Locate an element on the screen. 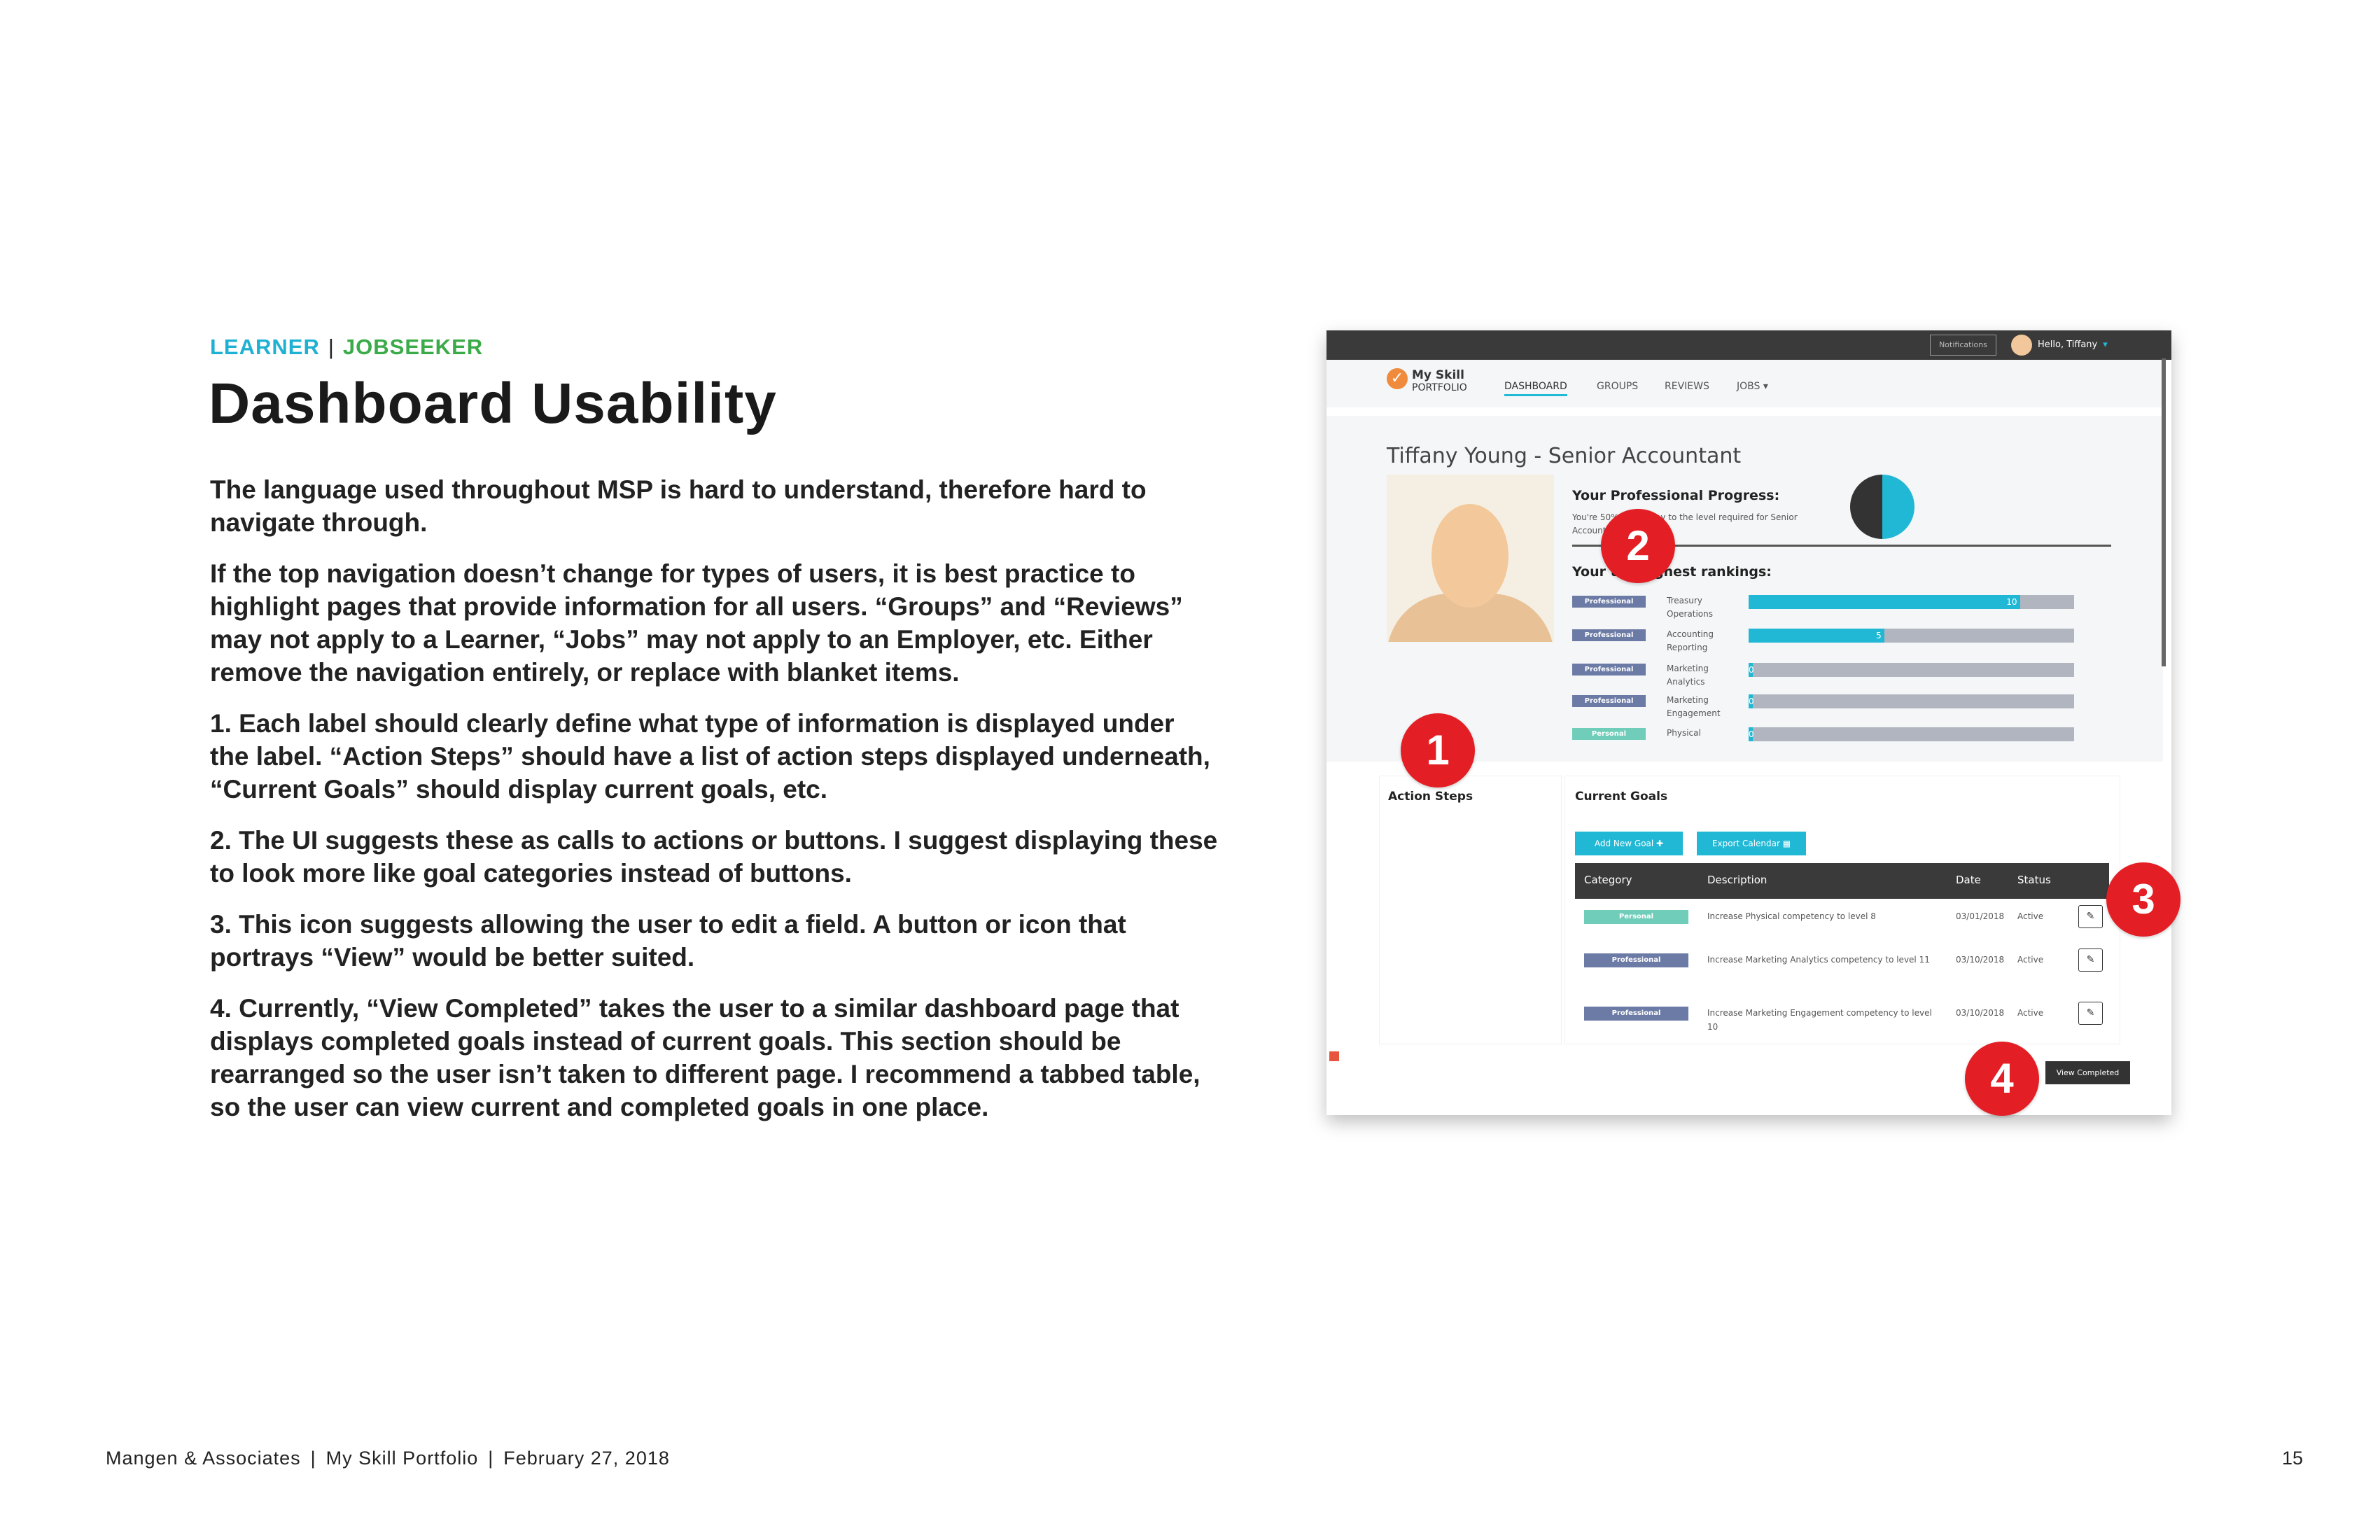 The height and width of the screenshot is (1540, 2380). user-menu: Hello, Tiffany ▾ is located at coordinates (2059, 345).